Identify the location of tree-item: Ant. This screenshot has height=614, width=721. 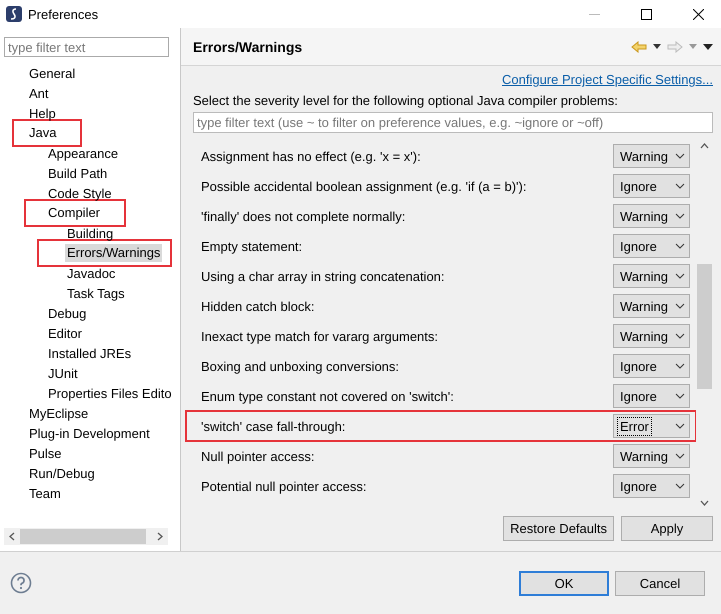
(39, 94).